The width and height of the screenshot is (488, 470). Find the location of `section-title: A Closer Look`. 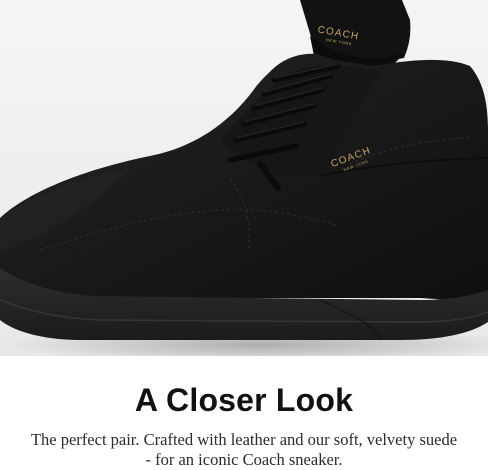

section-title: A Closer Look is located at coordinates (244, 400).